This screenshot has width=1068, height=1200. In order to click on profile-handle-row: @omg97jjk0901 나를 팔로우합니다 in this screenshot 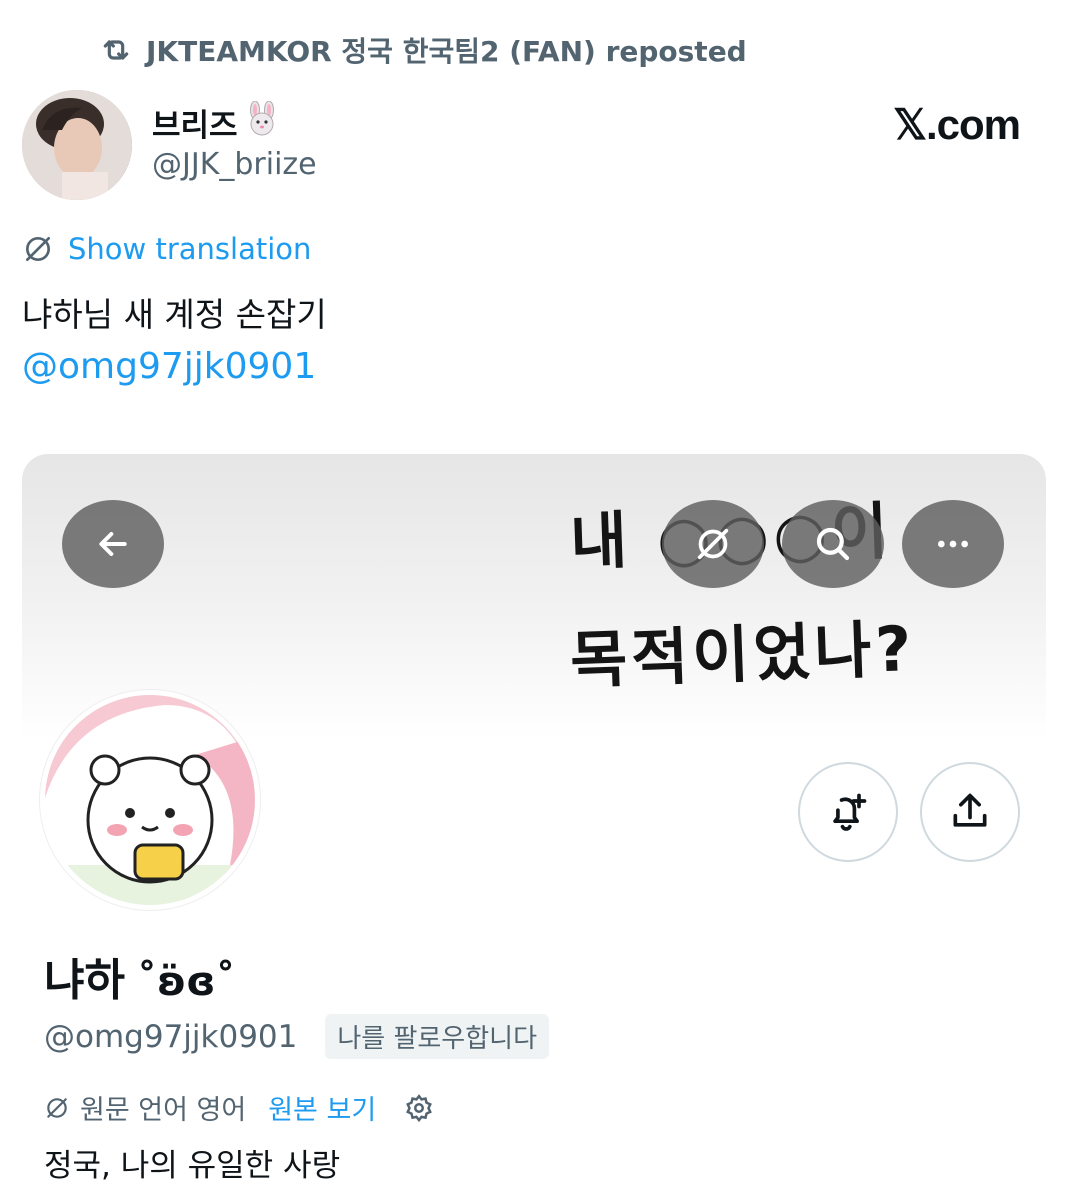, I will do `click(296, 1036)`.